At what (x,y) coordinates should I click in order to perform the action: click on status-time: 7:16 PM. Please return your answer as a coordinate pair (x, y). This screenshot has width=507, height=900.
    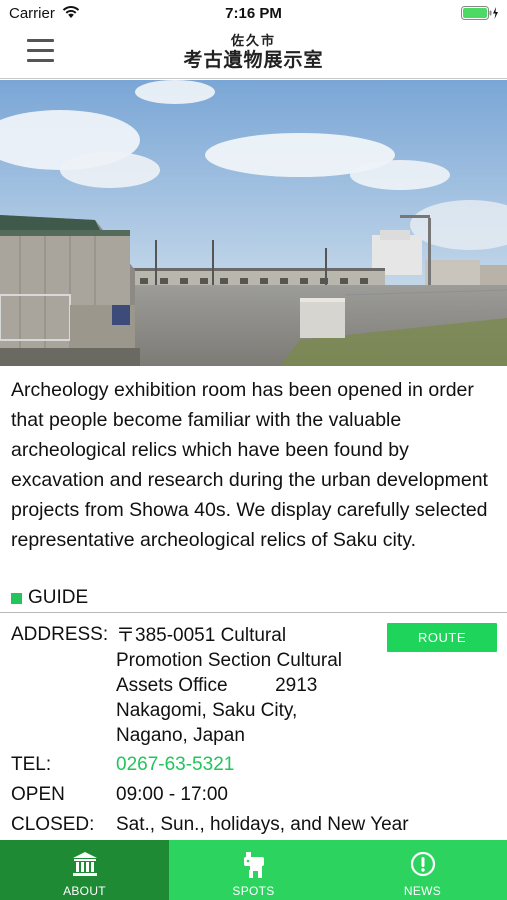
    Looking at the image, I should click on (253, 13).